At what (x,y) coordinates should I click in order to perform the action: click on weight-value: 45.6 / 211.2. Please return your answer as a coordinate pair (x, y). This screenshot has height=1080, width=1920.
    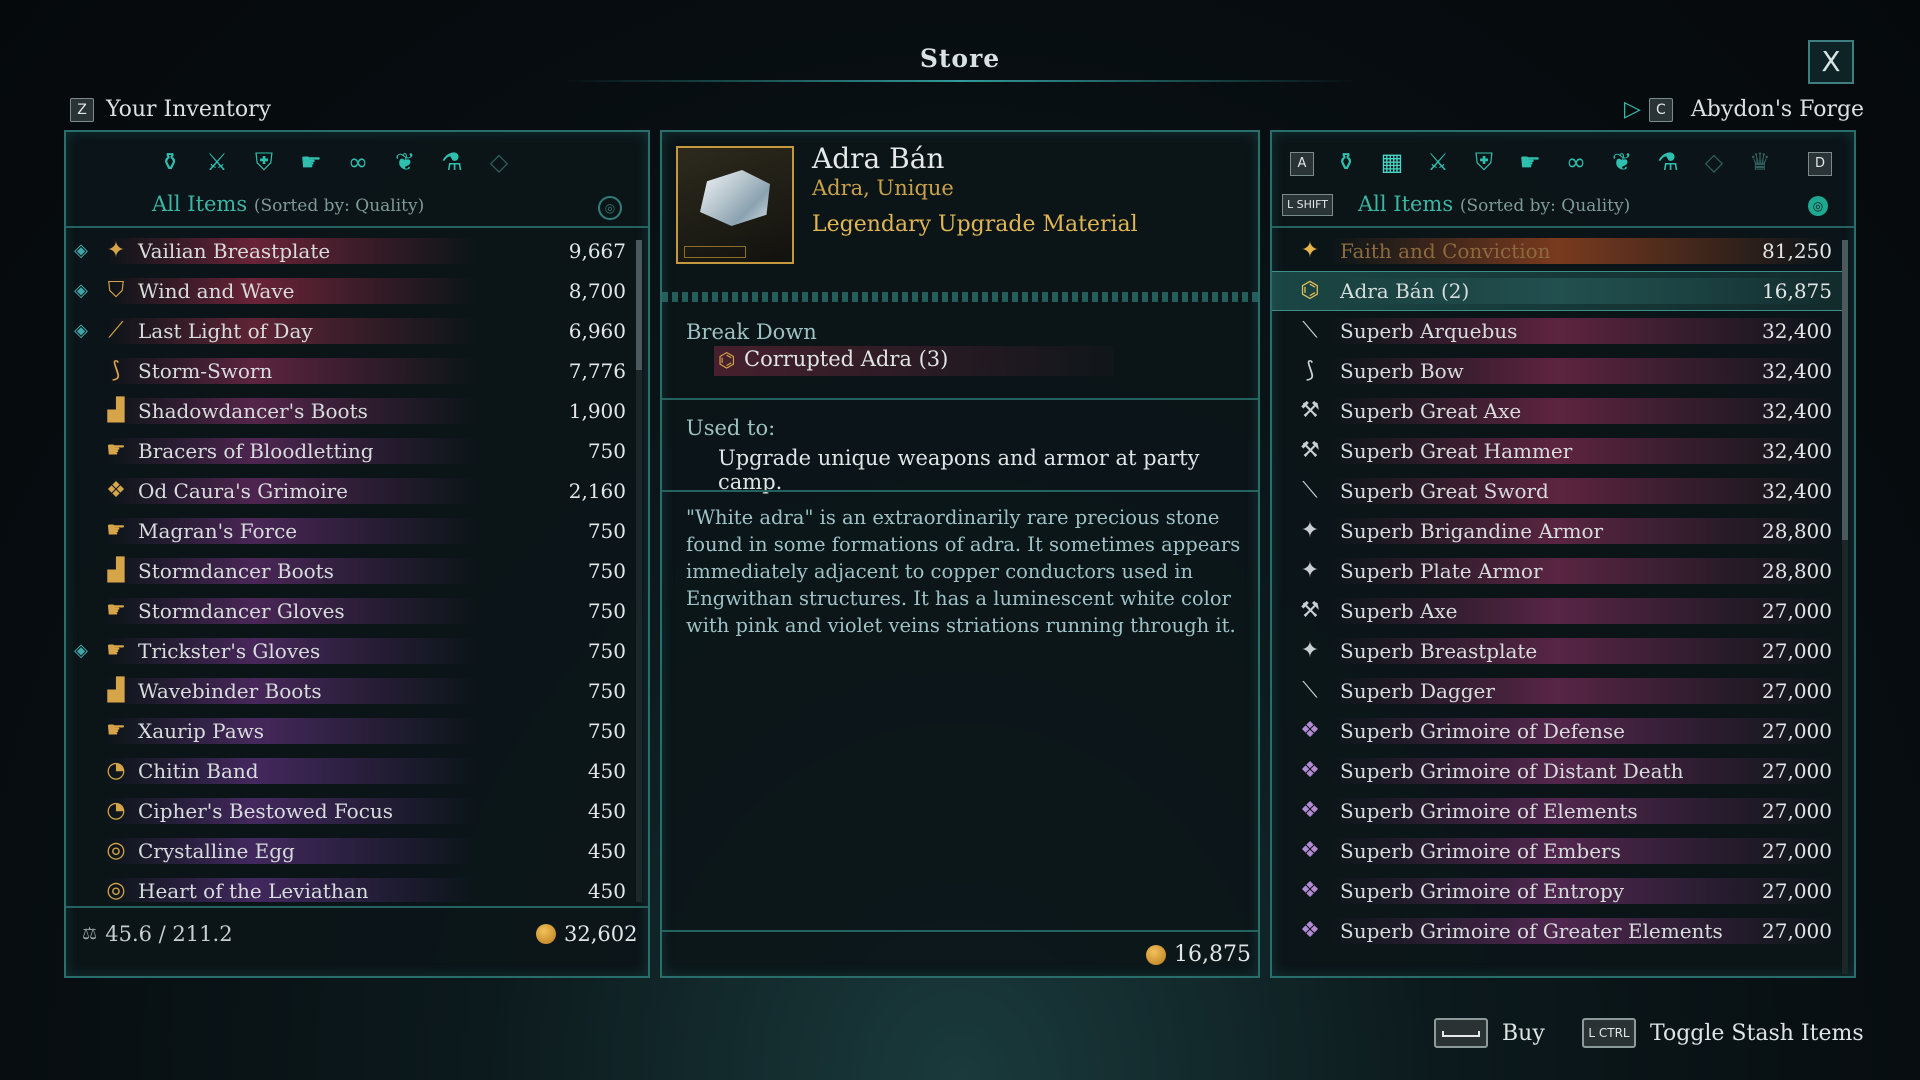
    Looking at the image, I should click on (169, 934).